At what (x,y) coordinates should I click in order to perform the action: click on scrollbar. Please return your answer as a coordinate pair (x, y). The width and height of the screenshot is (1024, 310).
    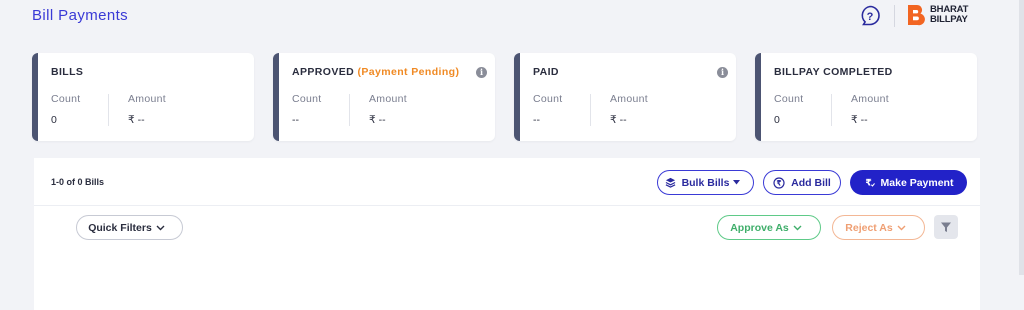
    Looking at the image, I should click on (1021, 137).